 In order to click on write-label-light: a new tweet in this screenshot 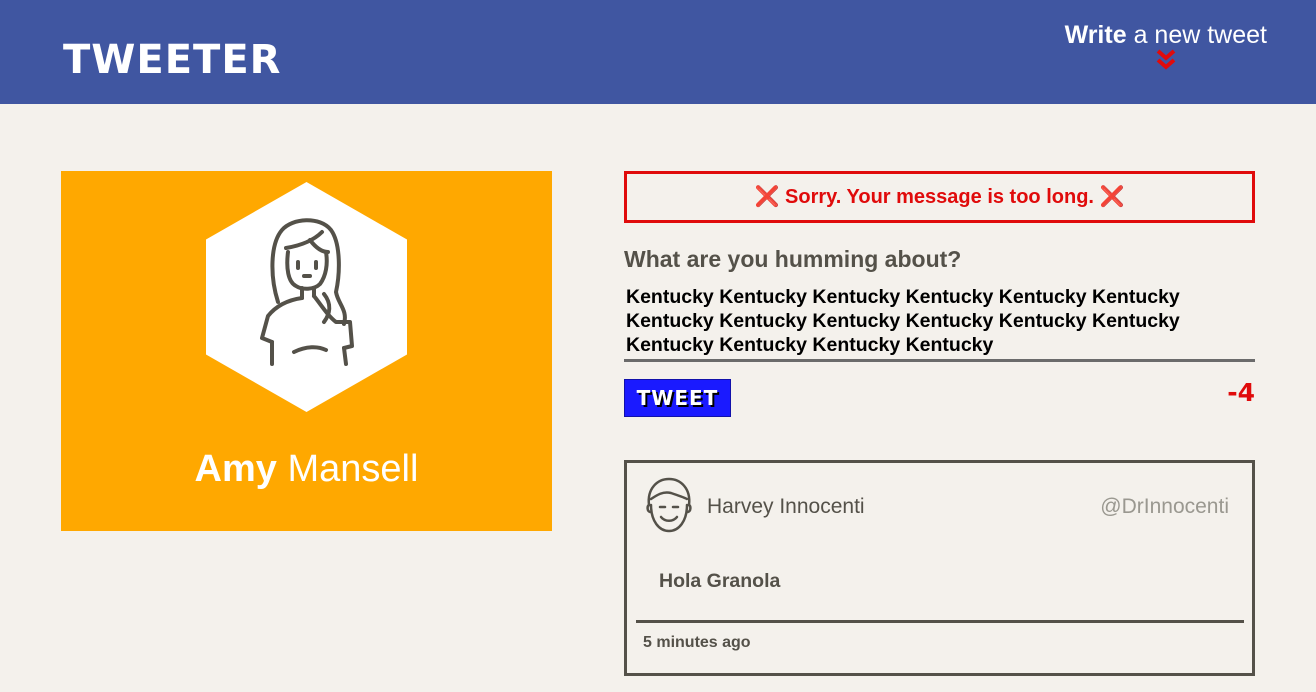, I will do `click(1200, 35)`.